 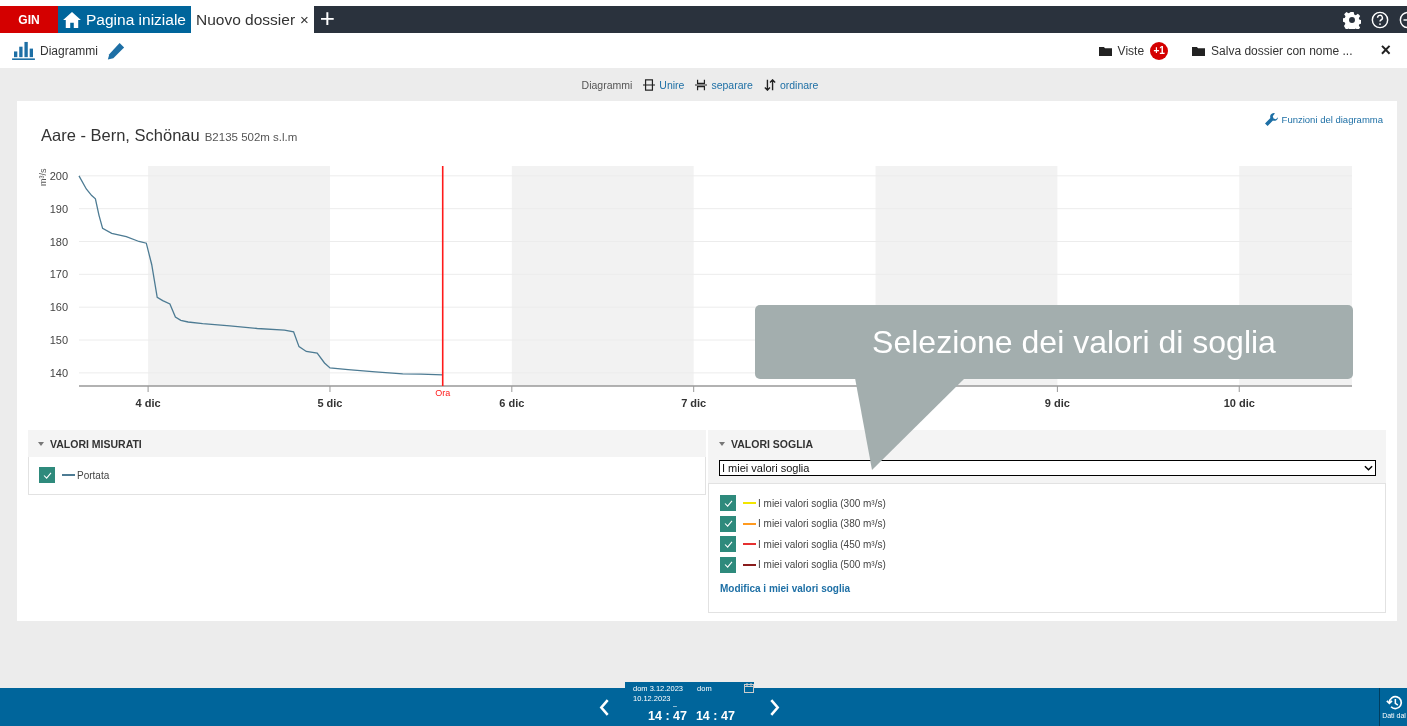 What do you see at coordinates (1380, 19) in the screenshot?
I see `help-icon` at bounding box center [1380, 19].